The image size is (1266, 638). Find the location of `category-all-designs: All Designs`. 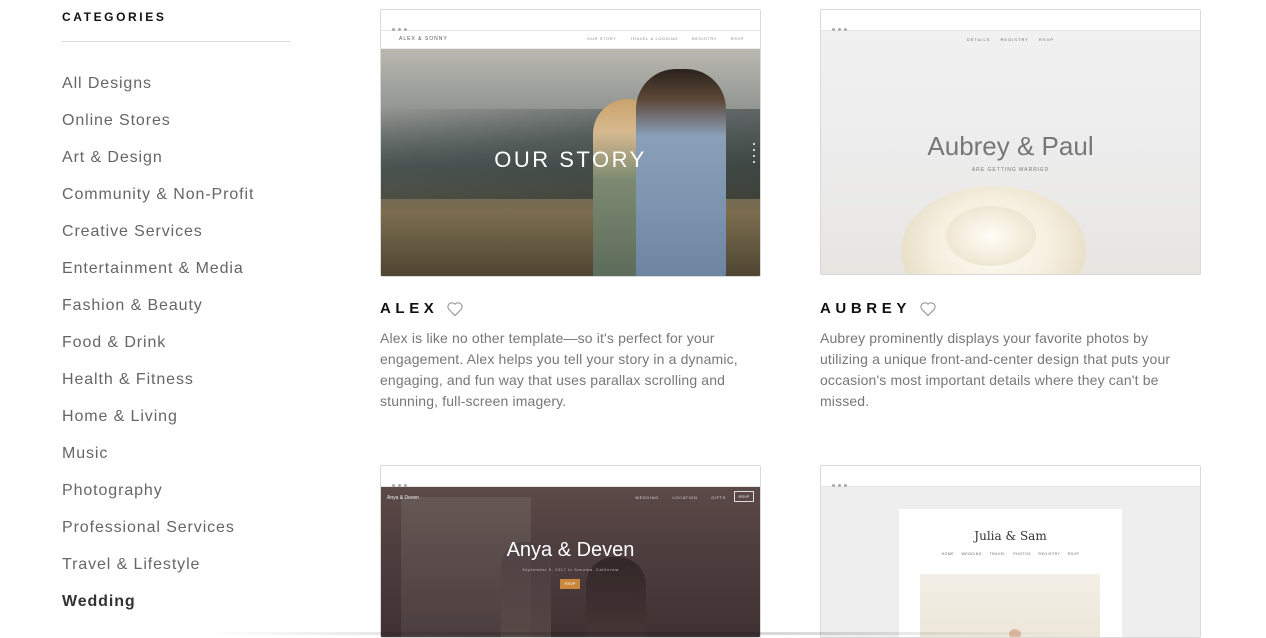

category-all-designs: All Designs is located at coordinates (158, 92).